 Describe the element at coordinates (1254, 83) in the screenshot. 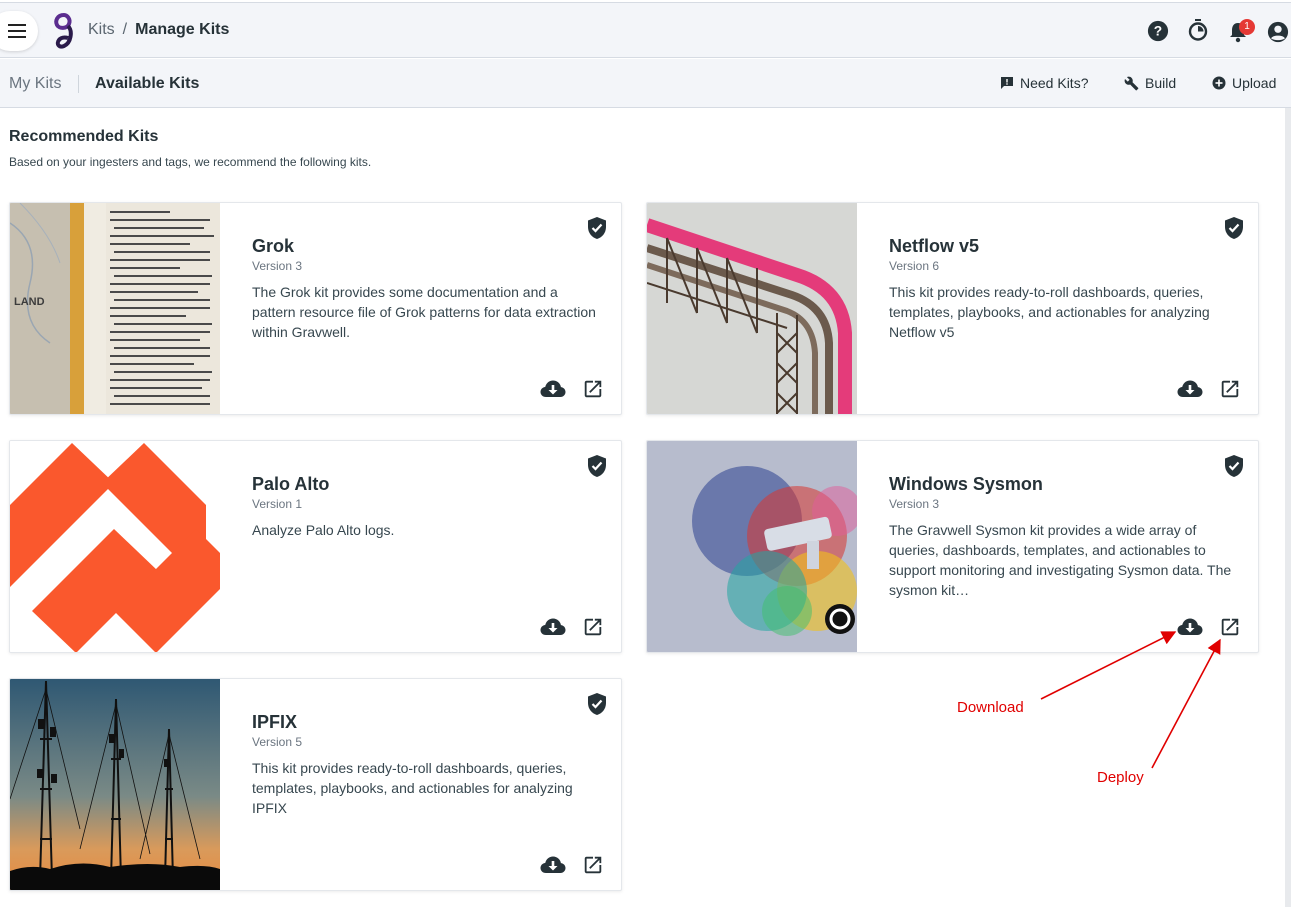

I see `upload-label: Upload` at that location.